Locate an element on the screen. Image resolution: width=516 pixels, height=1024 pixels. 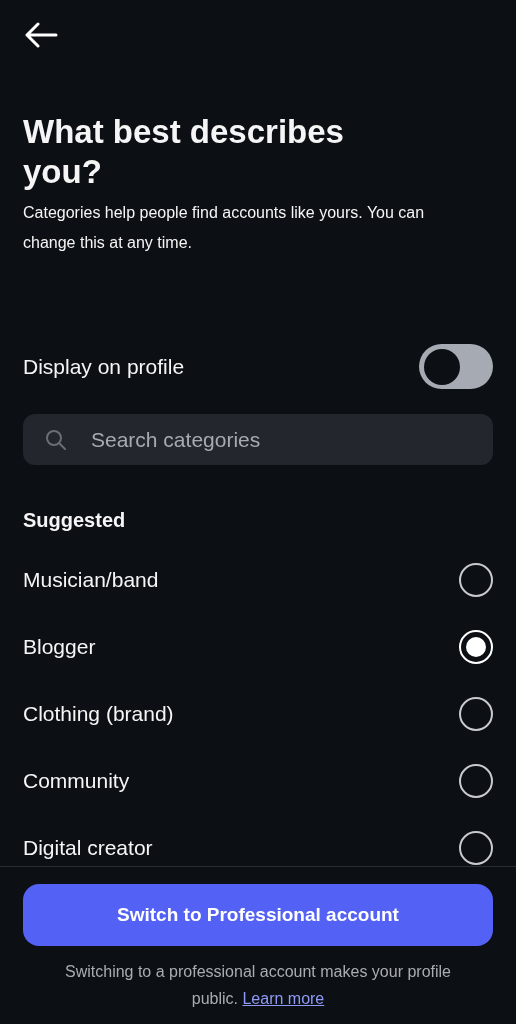
page-subtitle: Categories help people find accounts like yours. You can change this at any time. is located at coordinates (224, 228).